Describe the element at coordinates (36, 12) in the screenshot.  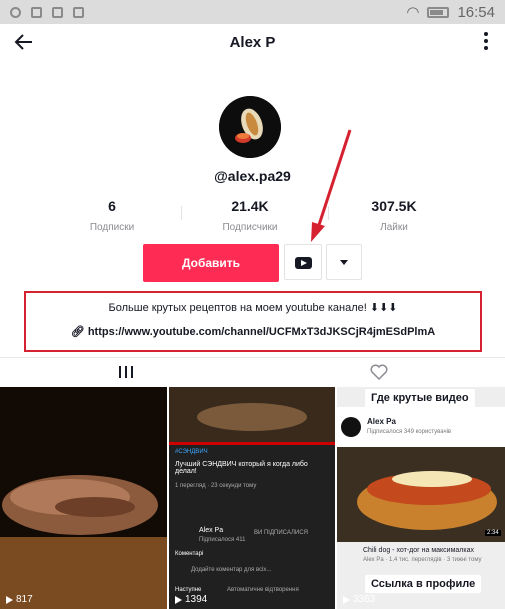
I see `usb-icon` at that location.